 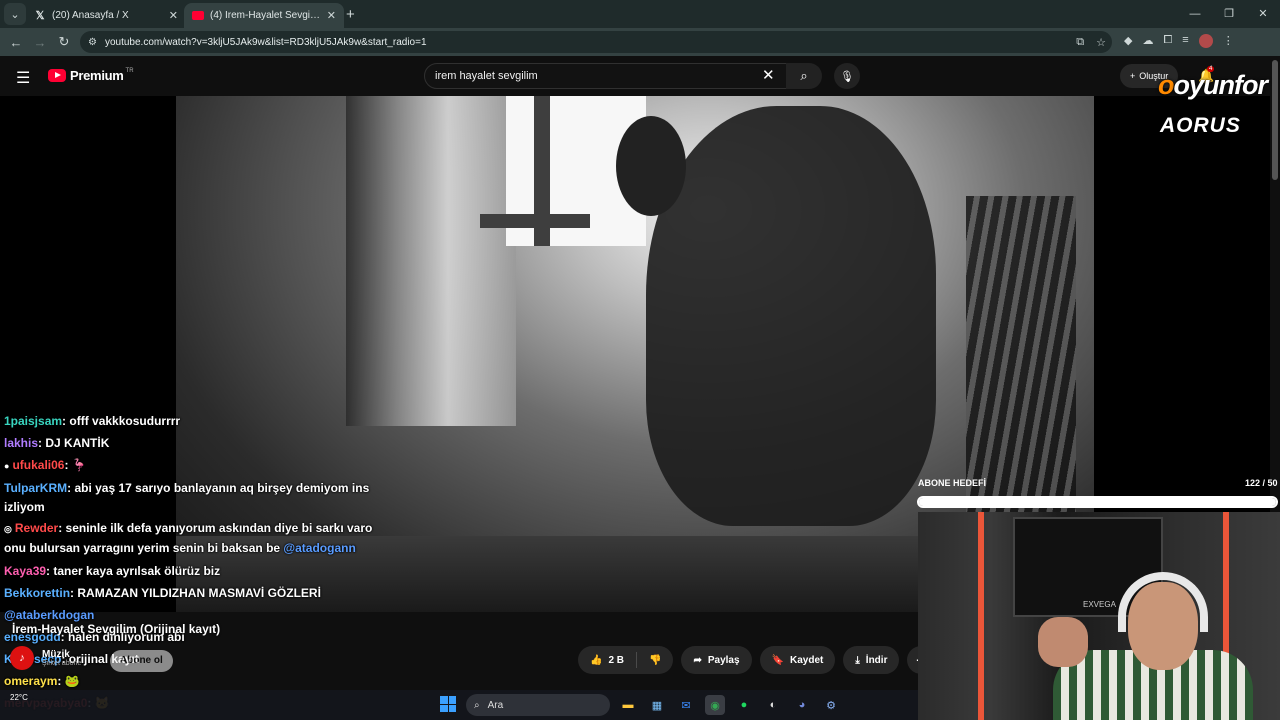 What do you see at coordinates (92, 42) in the screenshot?
I see `site-info-icon: ⚙` at bounding box center [92, 42].